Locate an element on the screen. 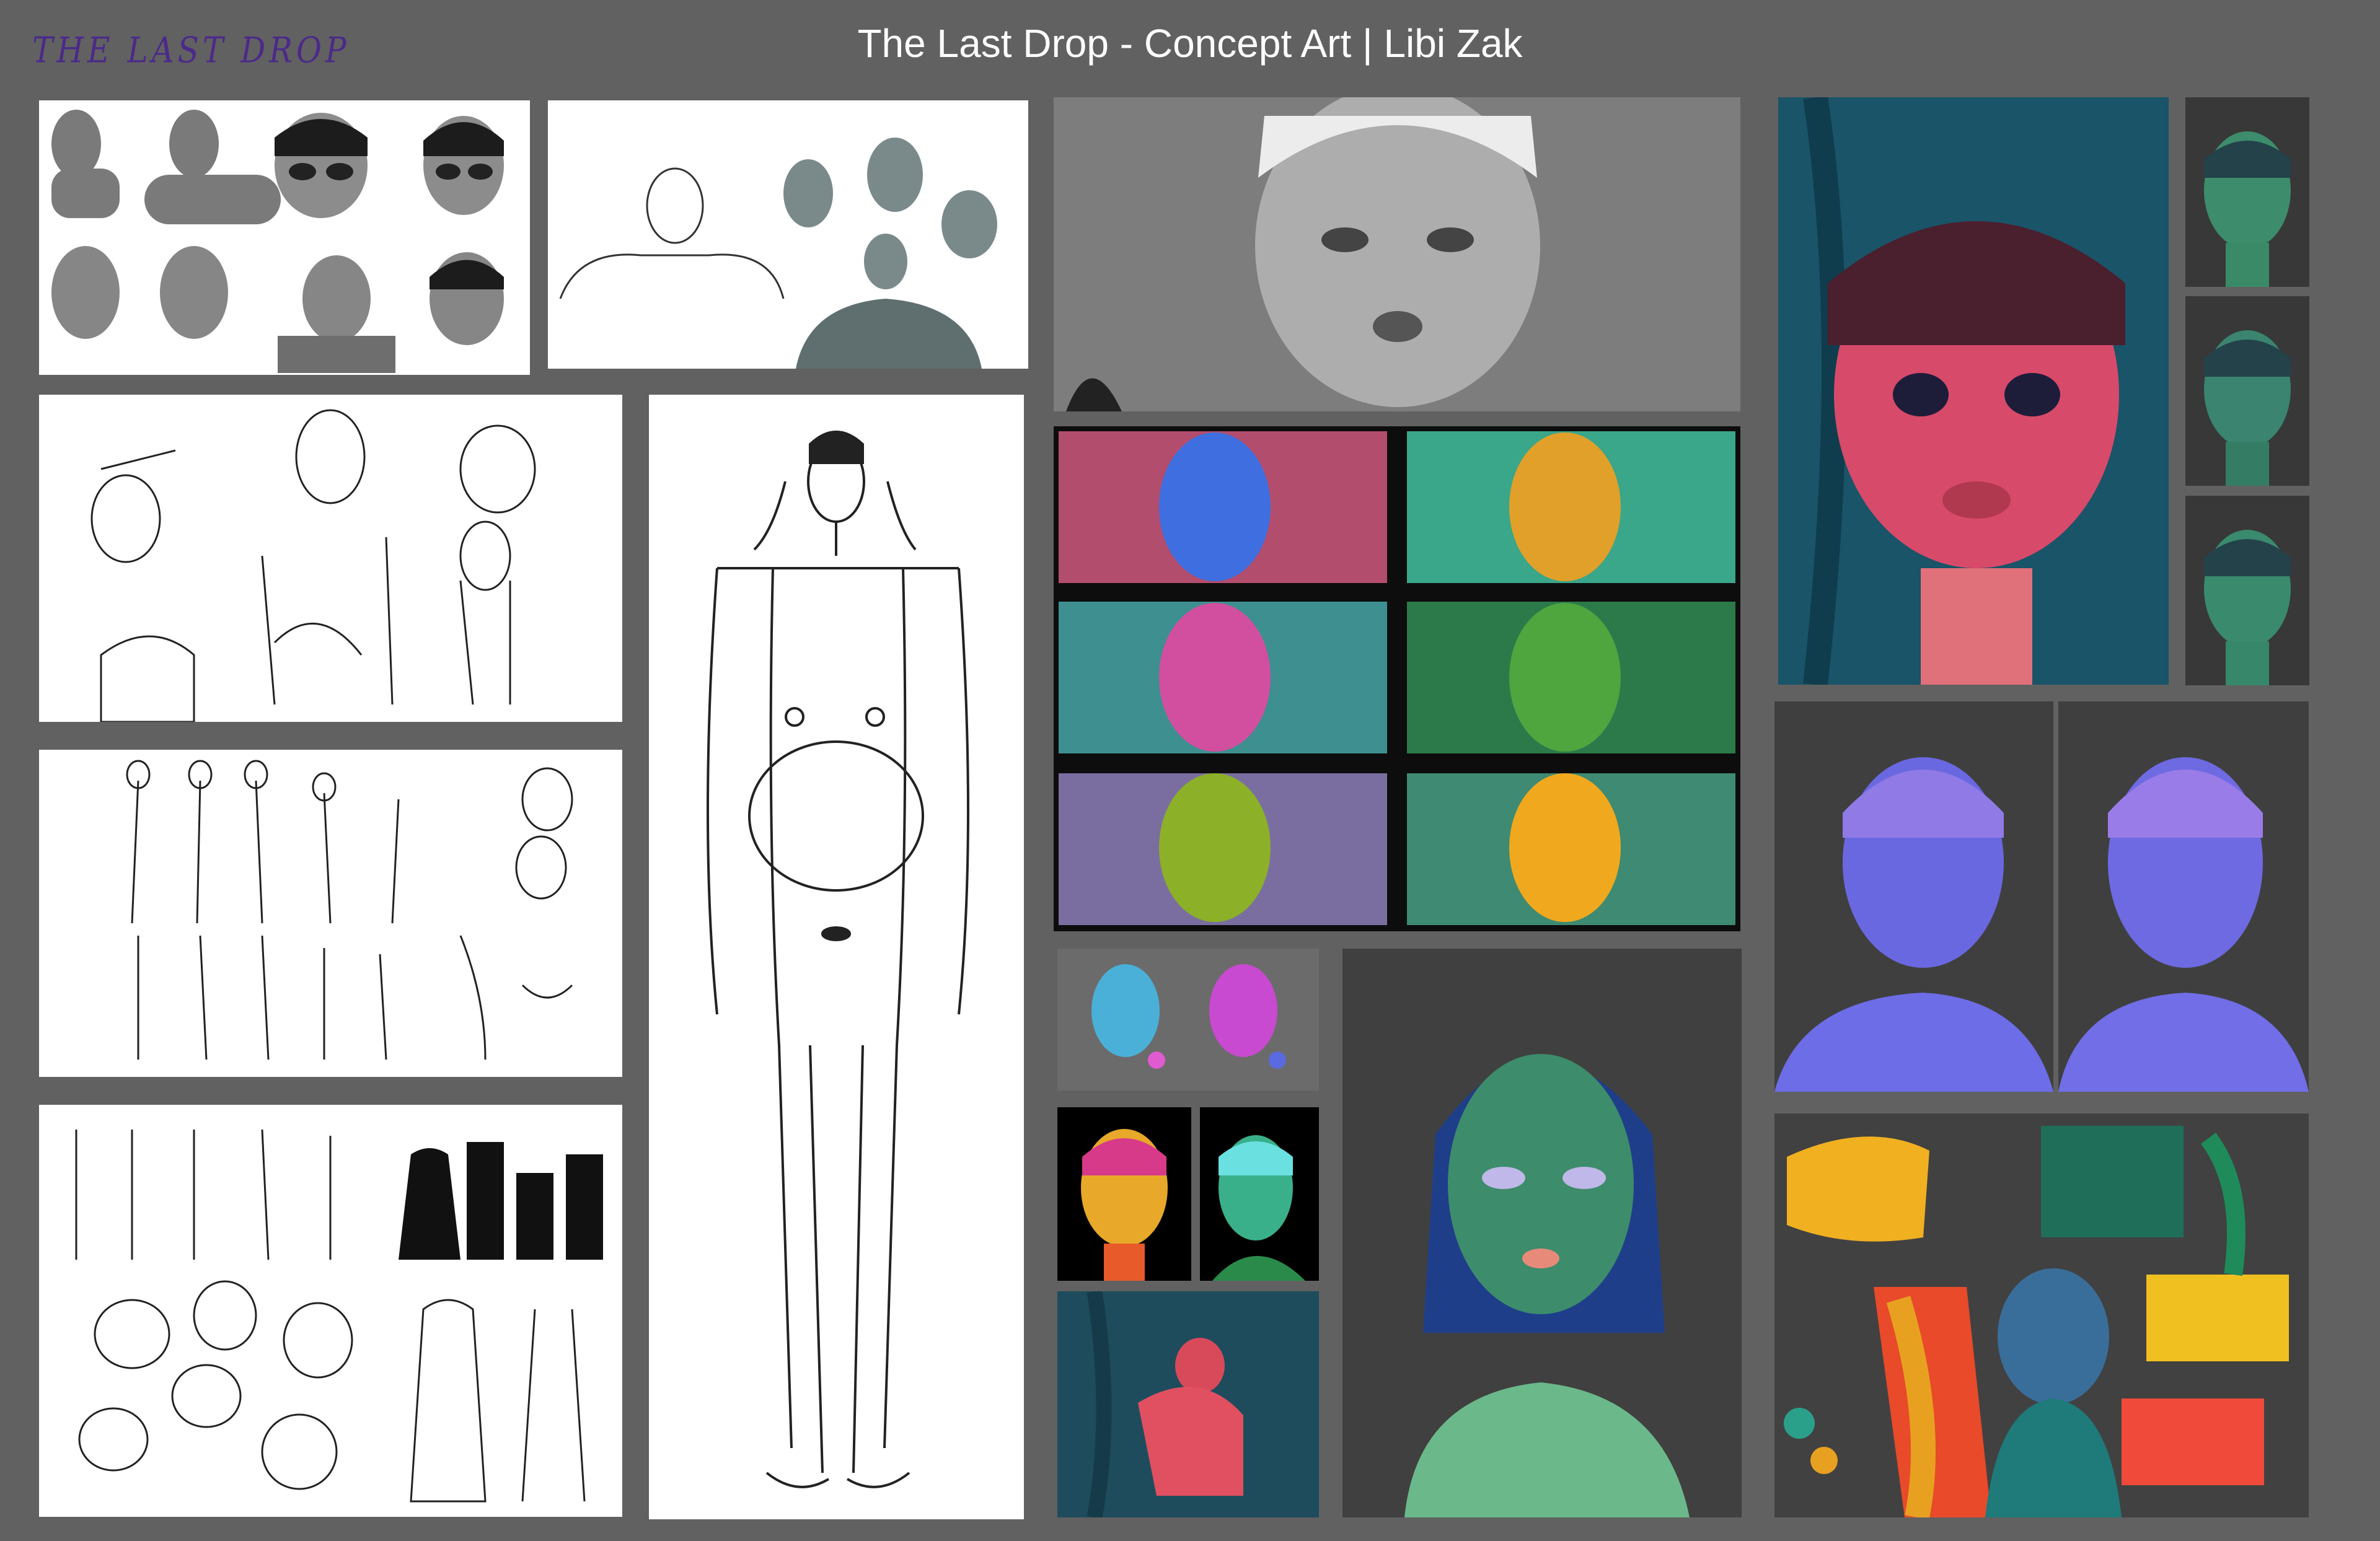 This screenshot has width=2380, height=1541. green-woman-illustration is located at coordinates (1542, 1233).